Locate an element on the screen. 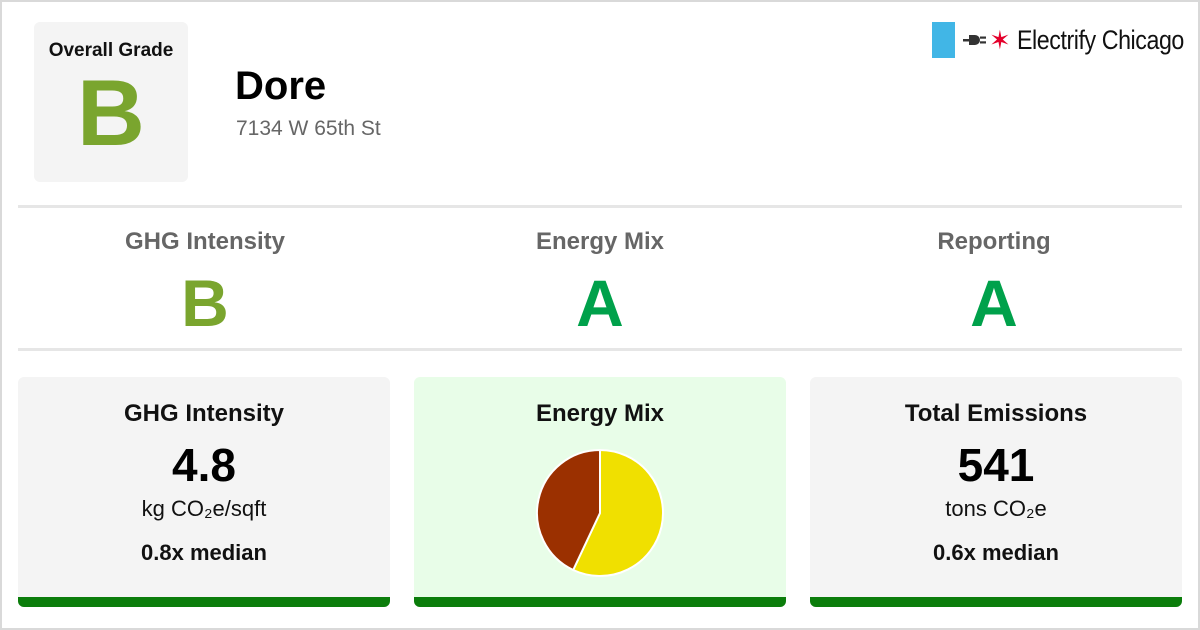 This screenshot has width=1200, height=630. grade-name: Reporting is located at coordinates (994, 241).